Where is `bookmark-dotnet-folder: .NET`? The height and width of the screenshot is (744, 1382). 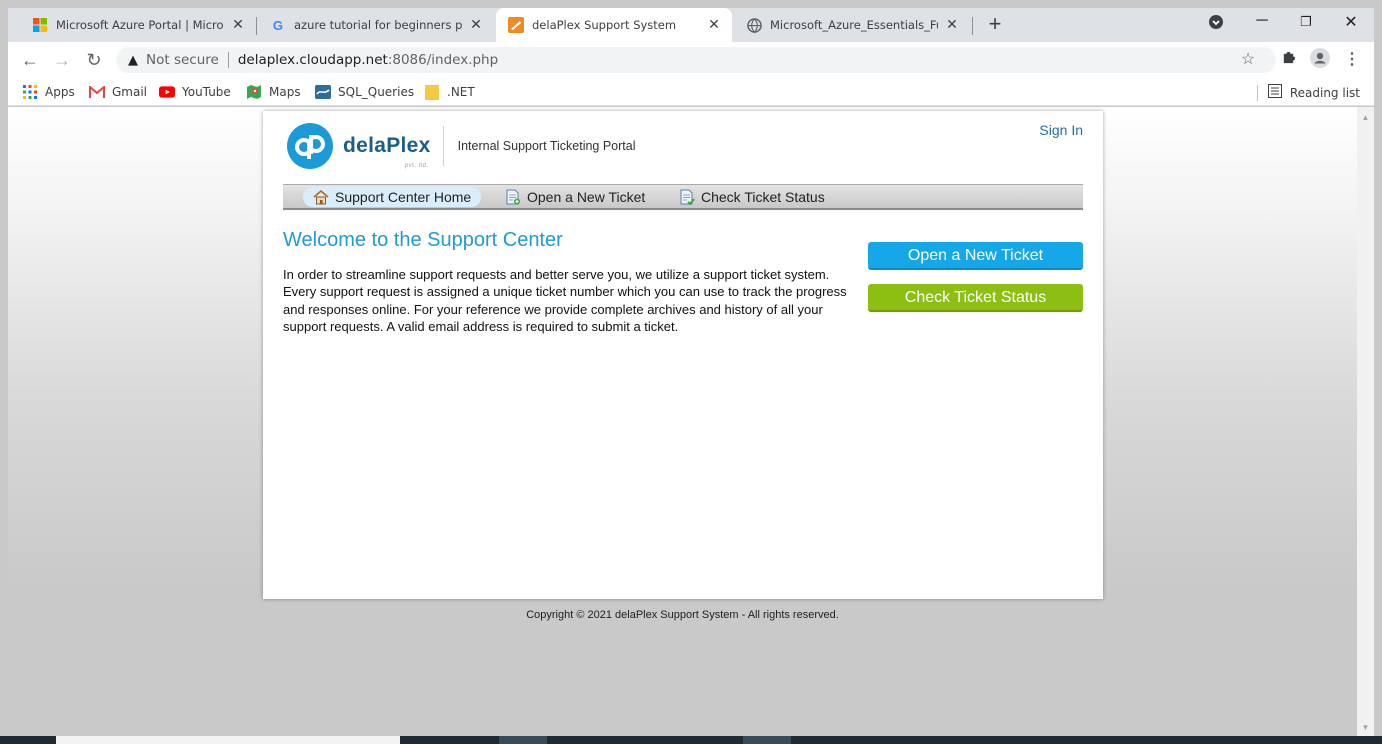
bookmark-dotnet-folder: .NET is located at coordinates (449, 92).